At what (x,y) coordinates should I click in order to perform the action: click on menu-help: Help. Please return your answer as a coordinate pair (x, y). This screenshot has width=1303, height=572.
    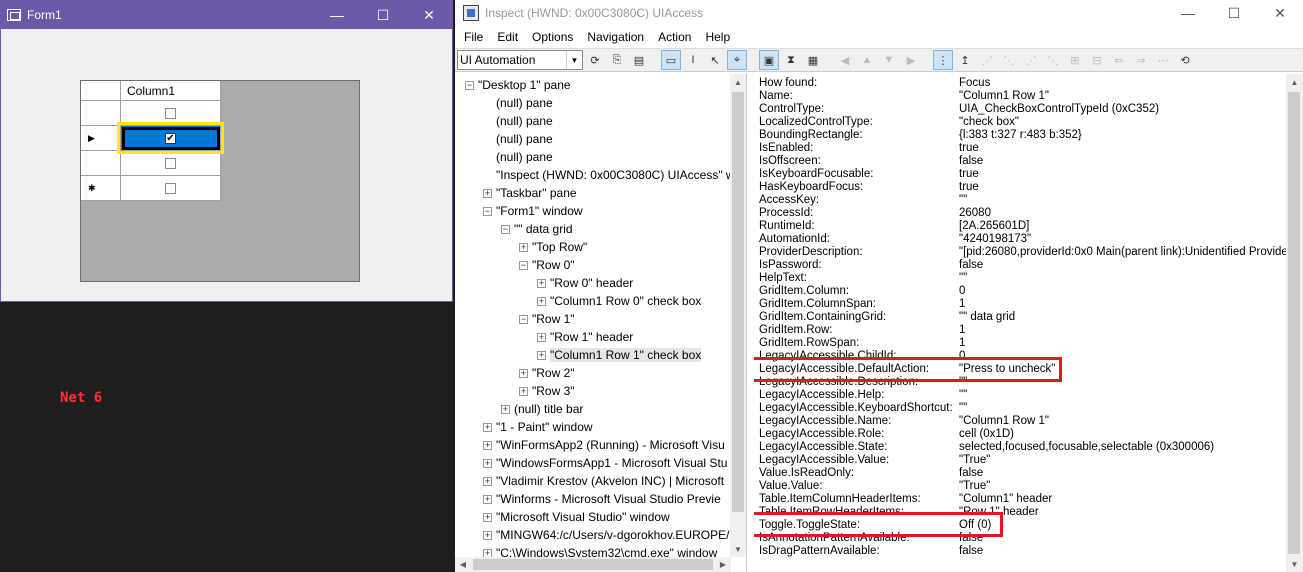
    Looking at the image, I should click on (717, 37).